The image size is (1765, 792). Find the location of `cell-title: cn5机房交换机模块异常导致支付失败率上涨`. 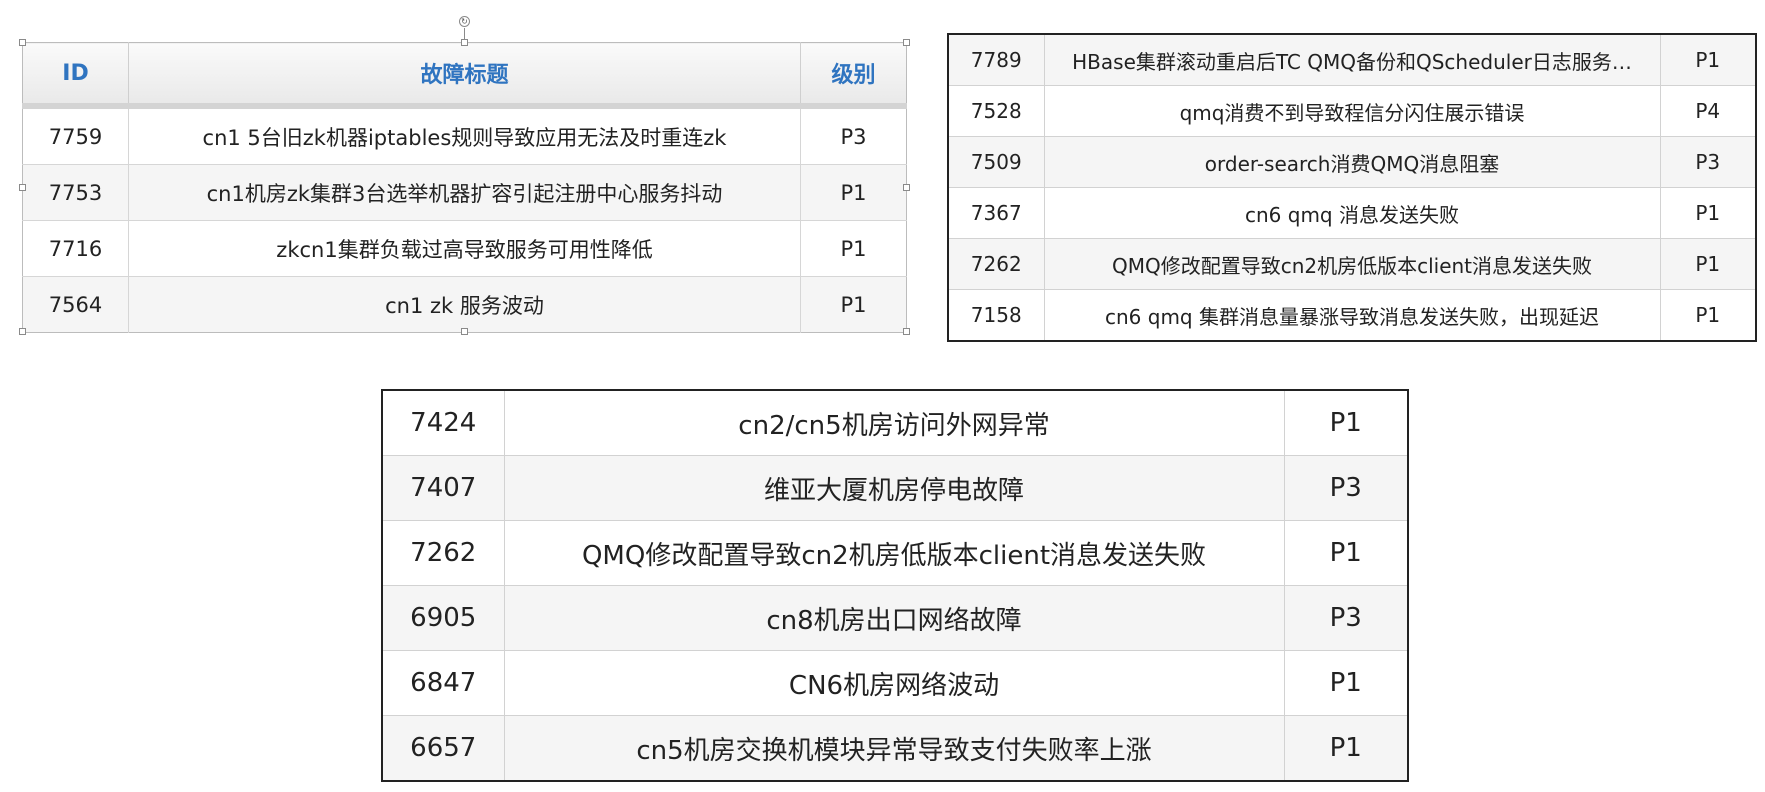

cell-title: cn5机房交换机模块异常导致支付失败率上涨 is located at coordinates (894, 748).